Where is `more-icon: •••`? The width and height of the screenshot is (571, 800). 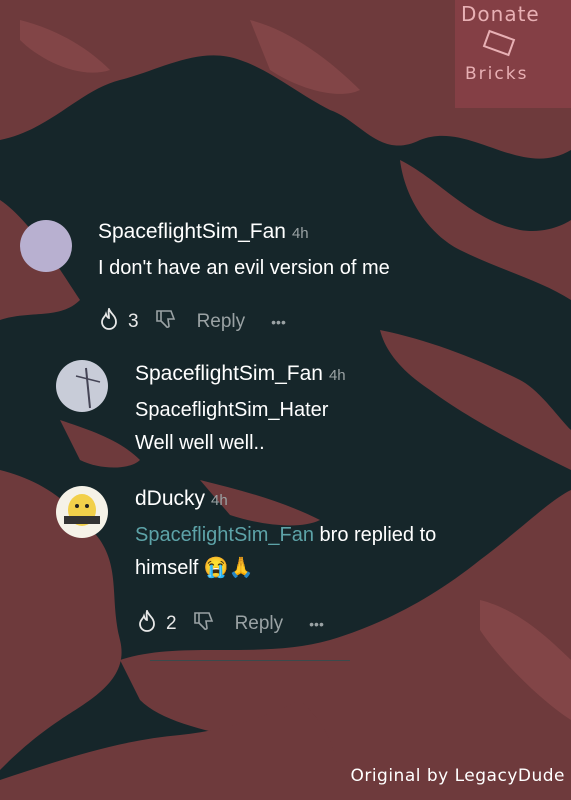 more-icon: ••• is located at coordinates (316, 624).